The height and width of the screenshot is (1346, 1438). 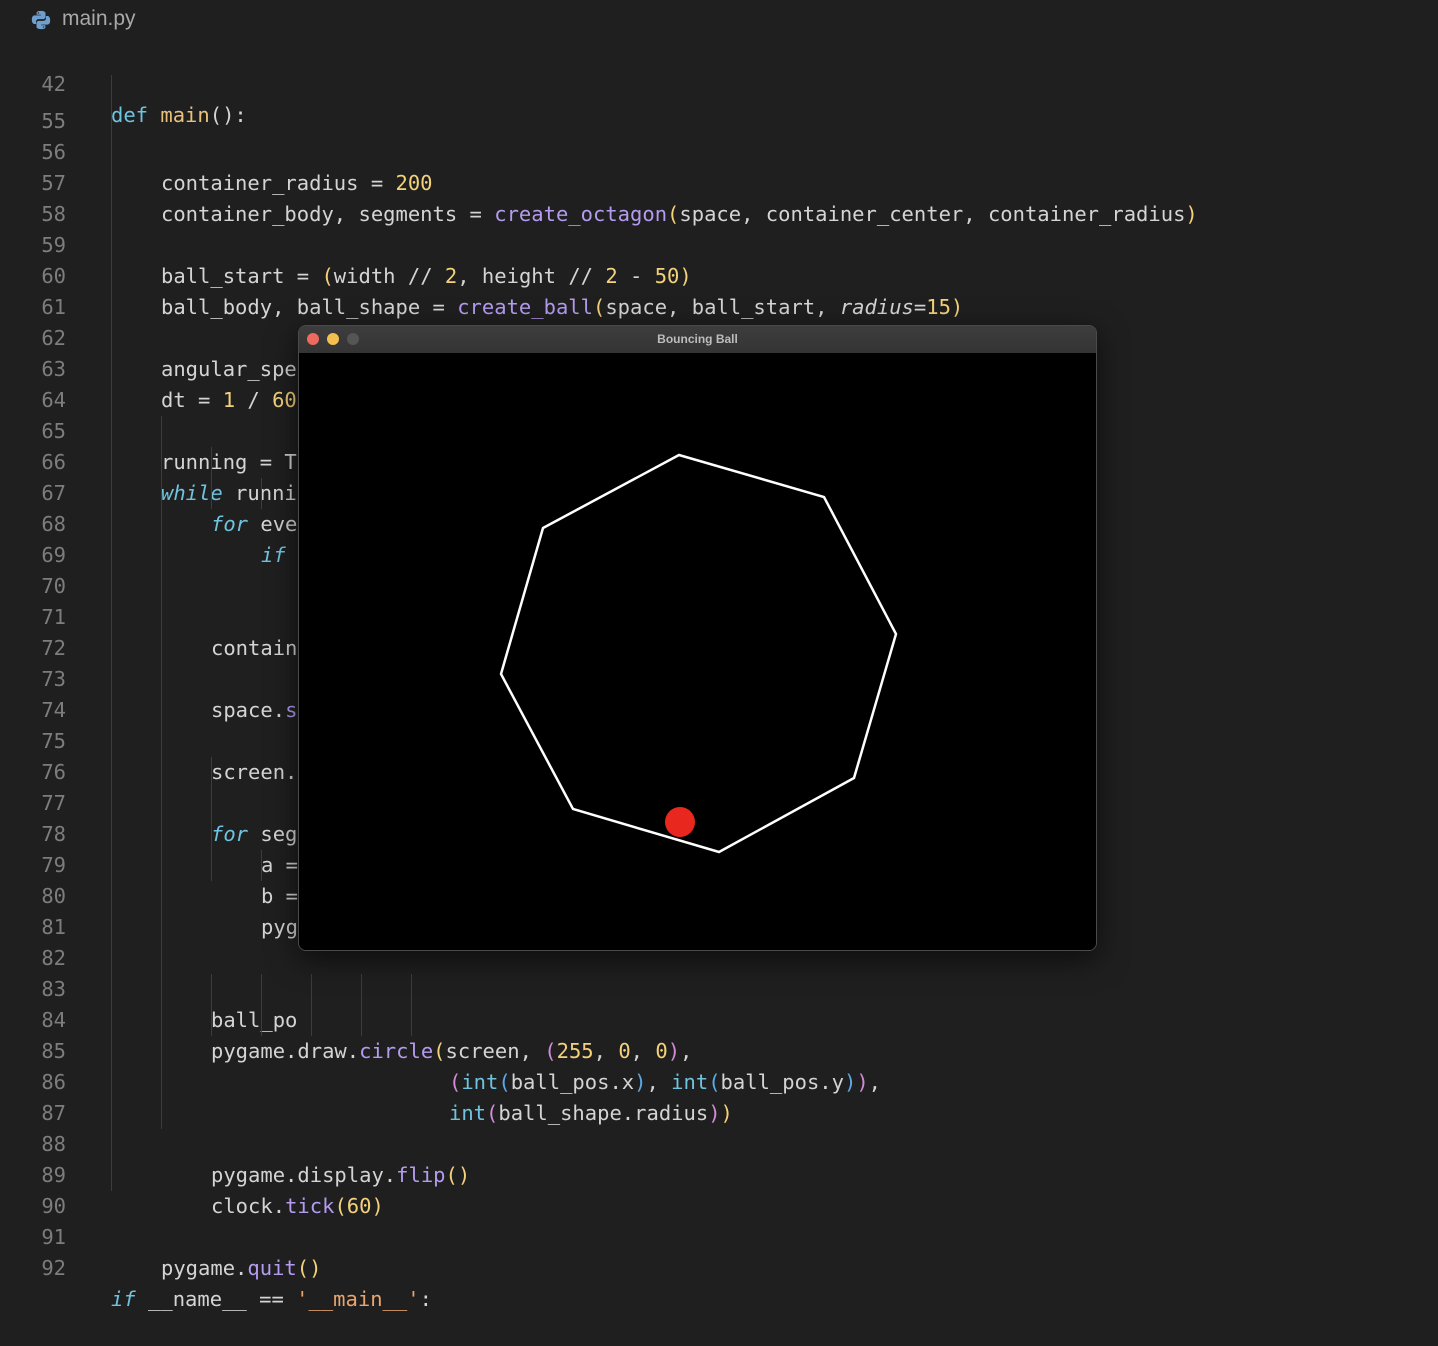 What do you see at coordinates (309, 1268) in the screenshot?
I see `paren: ()` at bounding box center [309, 1268].